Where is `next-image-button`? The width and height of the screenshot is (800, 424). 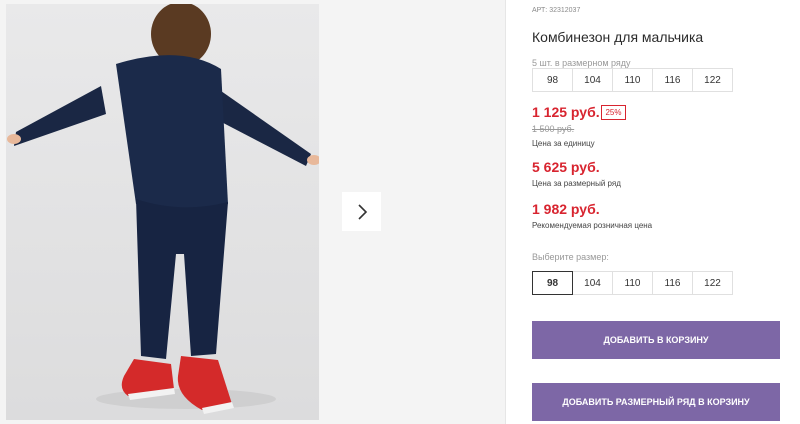 next-image-button is located at coordinates (361, 211).